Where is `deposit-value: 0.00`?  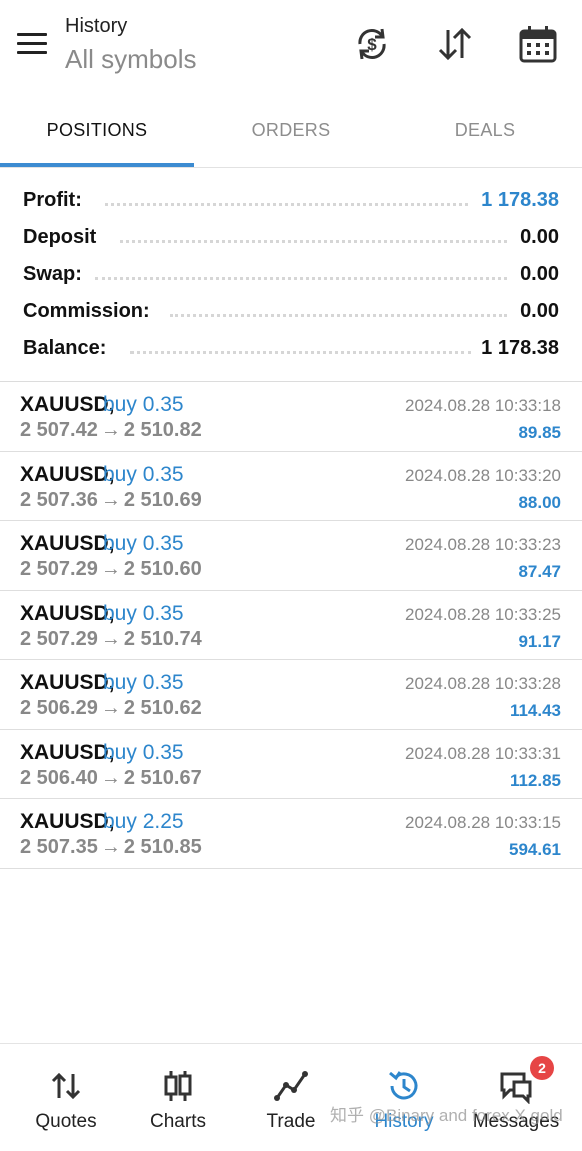
deposit-value: 0.00 is located at coordinates (534, 237).